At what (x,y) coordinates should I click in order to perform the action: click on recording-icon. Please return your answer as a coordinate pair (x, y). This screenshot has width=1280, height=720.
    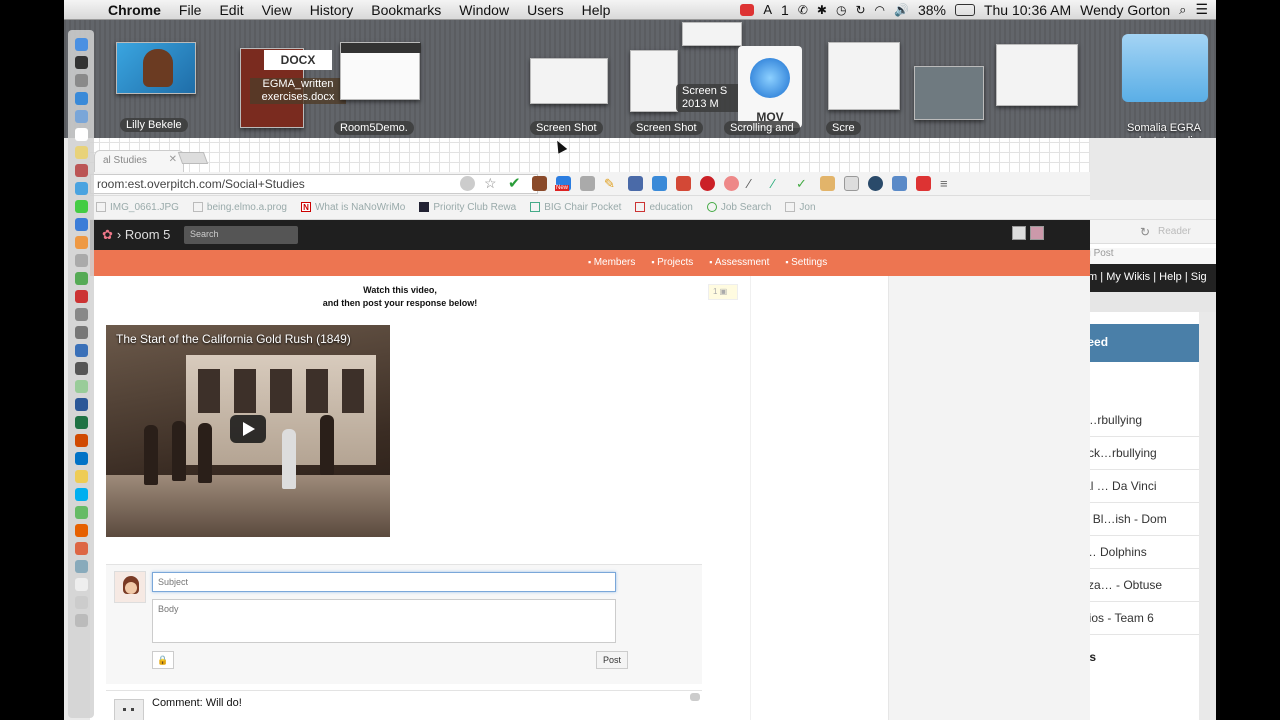
    Looking at the image, I should click on (747, 9).